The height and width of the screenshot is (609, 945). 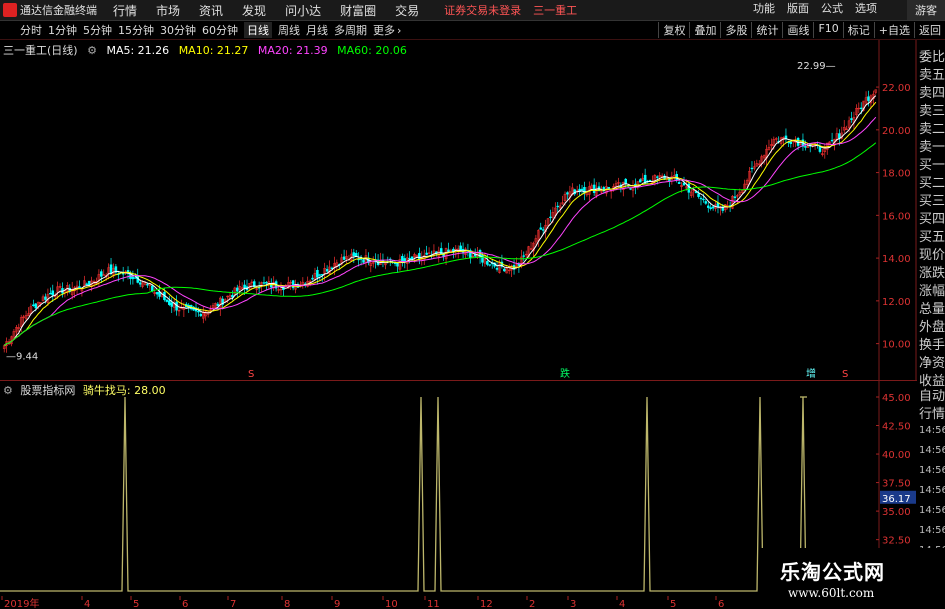 What do you see at coordinates (797, 30) in the screenshot?
I see `tool-drawing: 画线` at bounding box center [797, 30].